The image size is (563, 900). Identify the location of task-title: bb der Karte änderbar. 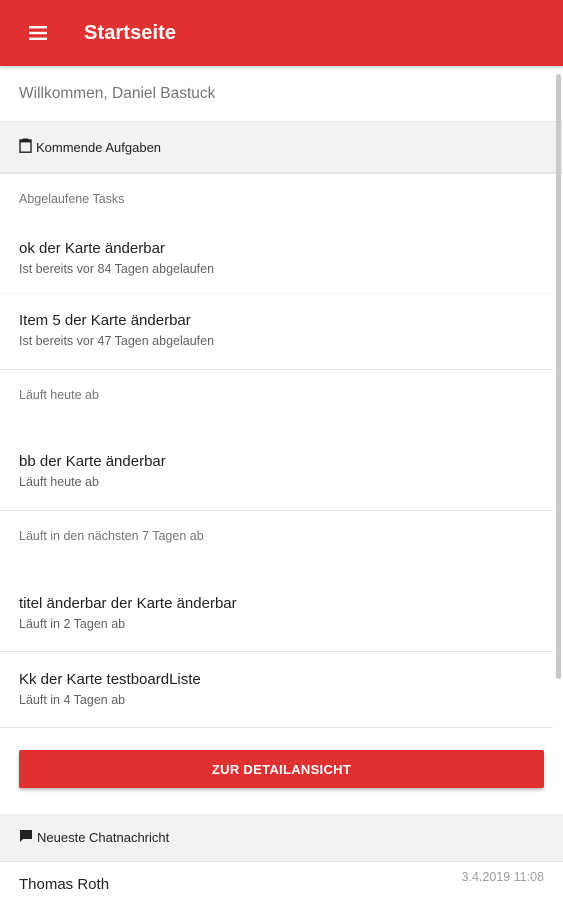
(92, 461).